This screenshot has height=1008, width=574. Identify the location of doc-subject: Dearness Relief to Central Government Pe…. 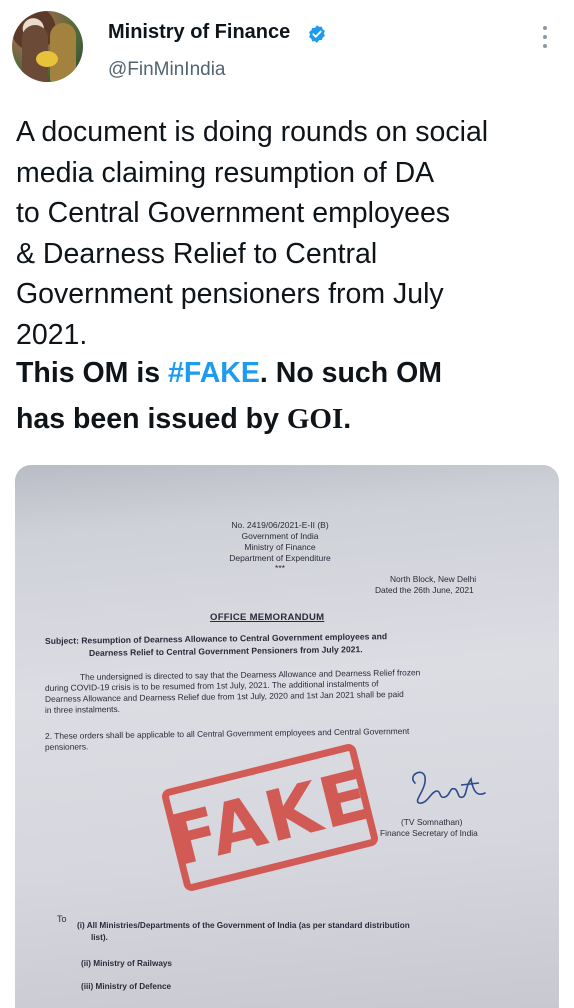
(225, 651).